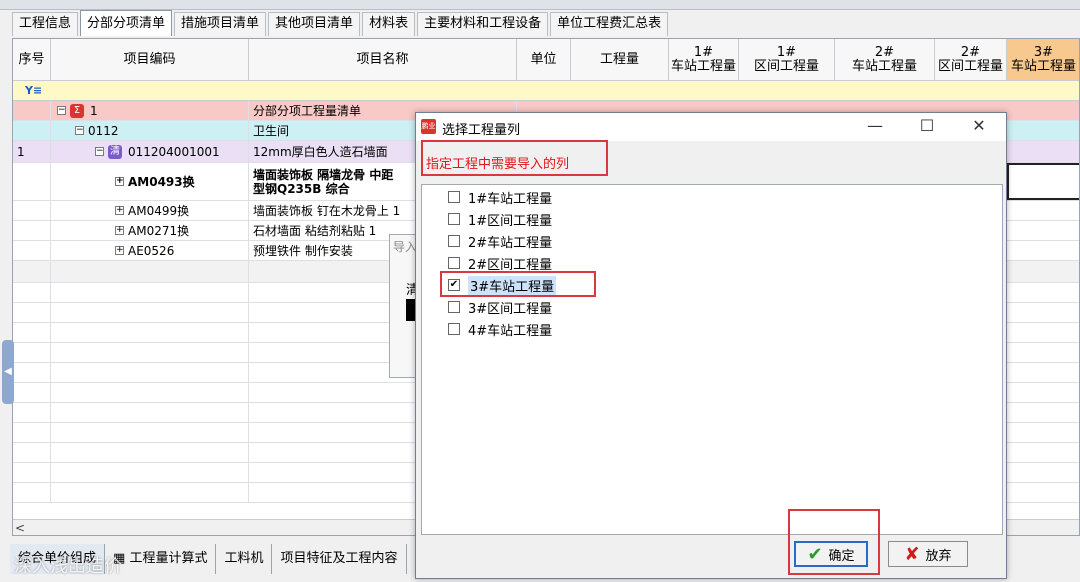 This screenshot has height=582, width=1080. Describe the element at coordinates (34, 91) in the screenshot. I see `filter-icon: Y≡` at that location.